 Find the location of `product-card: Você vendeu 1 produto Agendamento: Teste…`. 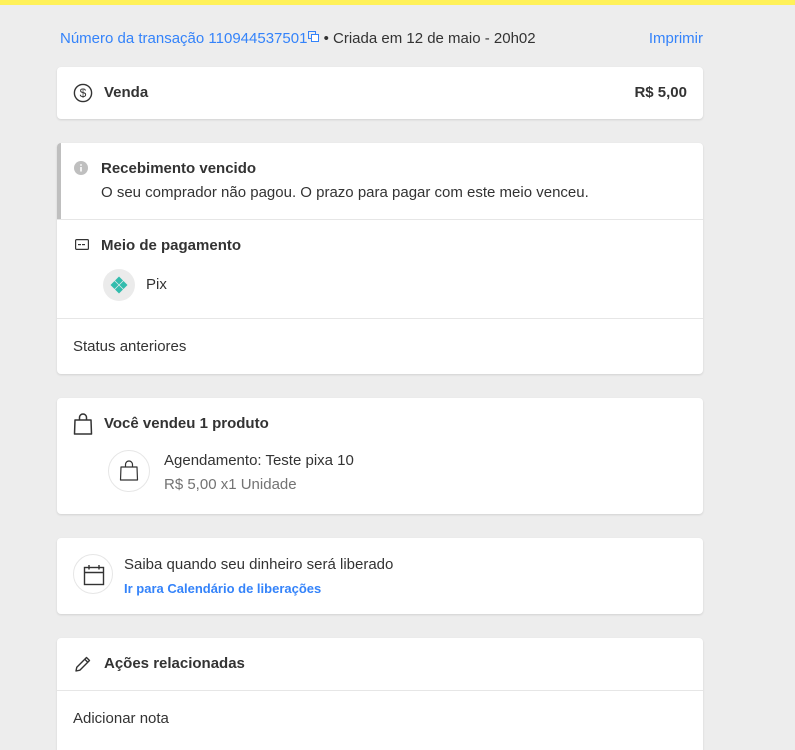

product-card: Você vendeu 1 produto Agendamento: Teste… is located at coordinates (380, 456).